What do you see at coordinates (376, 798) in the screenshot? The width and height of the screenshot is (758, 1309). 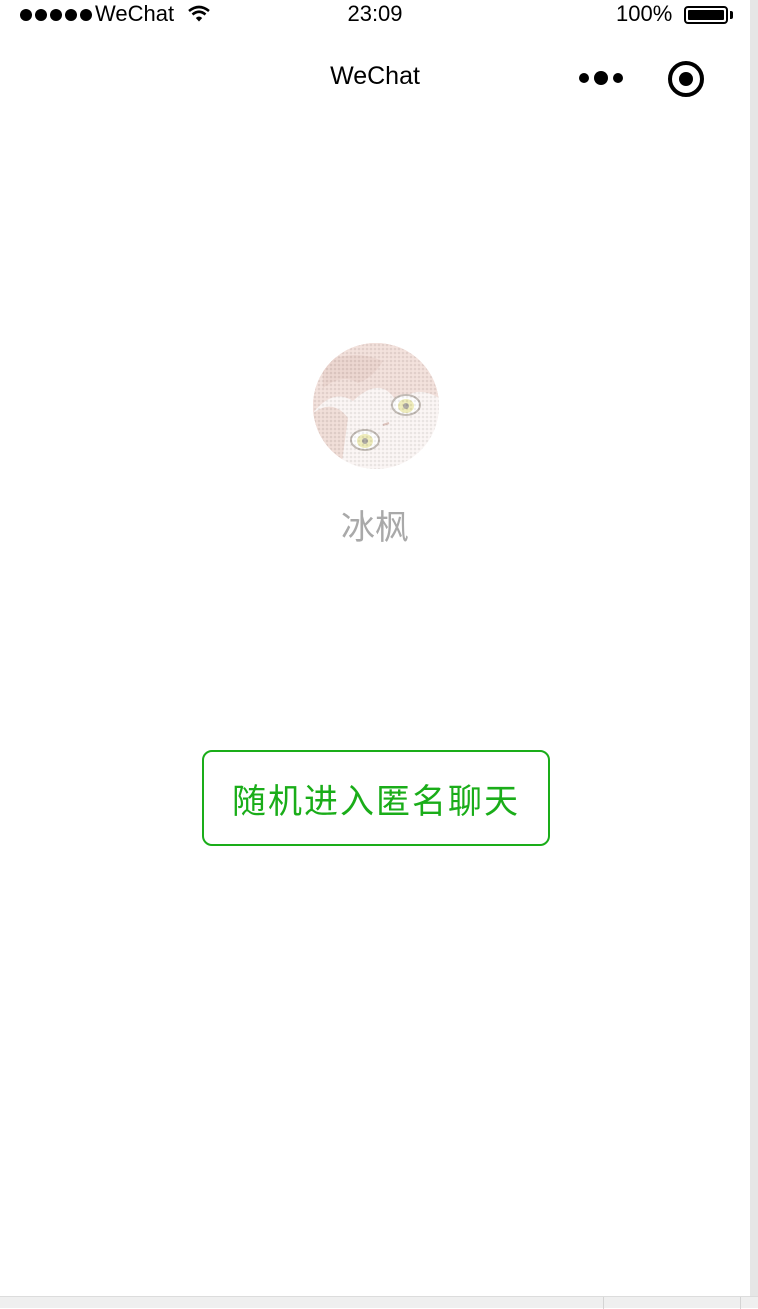 I see `random-anonymous-chat-button: 随机进入匿名聊天` at bounding box center [376, 798].